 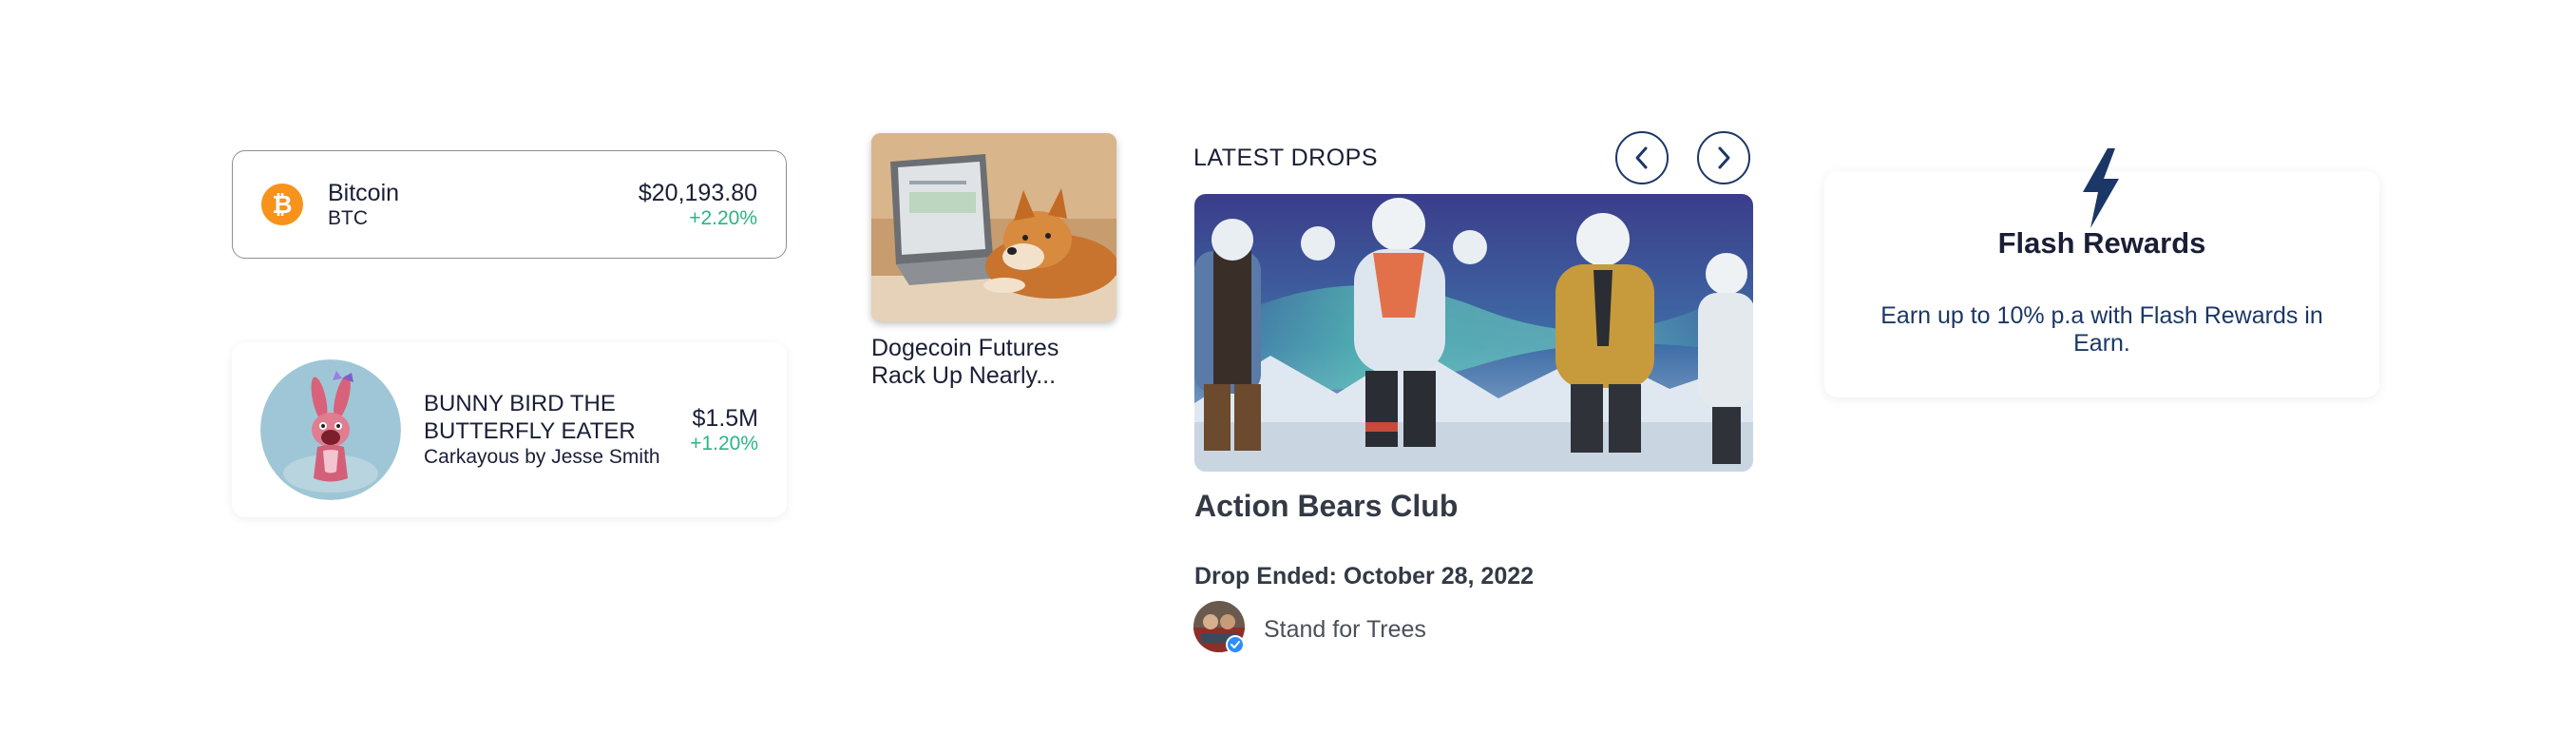 I want to click on nft-artist: Carkayous by Jesse Smith, so click(x=542, y=457).